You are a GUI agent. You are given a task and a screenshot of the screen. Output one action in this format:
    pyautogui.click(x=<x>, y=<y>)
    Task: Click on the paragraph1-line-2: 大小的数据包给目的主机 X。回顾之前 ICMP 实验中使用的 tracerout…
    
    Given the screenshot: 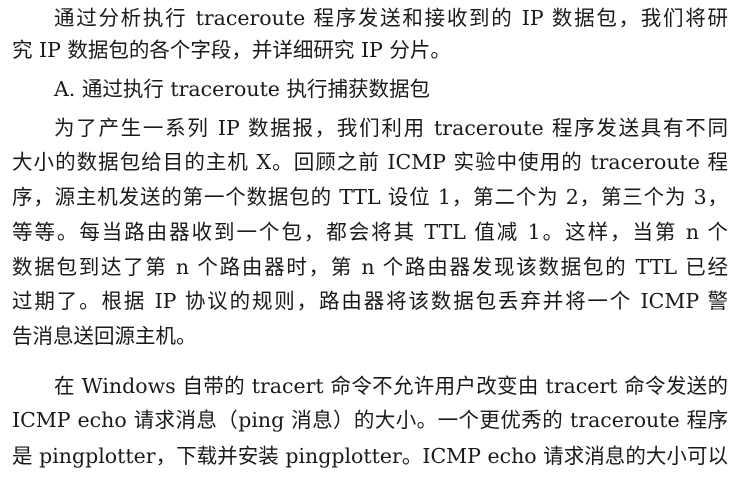 What is the action you would take?
    pyautogui.click(x=370, y=162)
    